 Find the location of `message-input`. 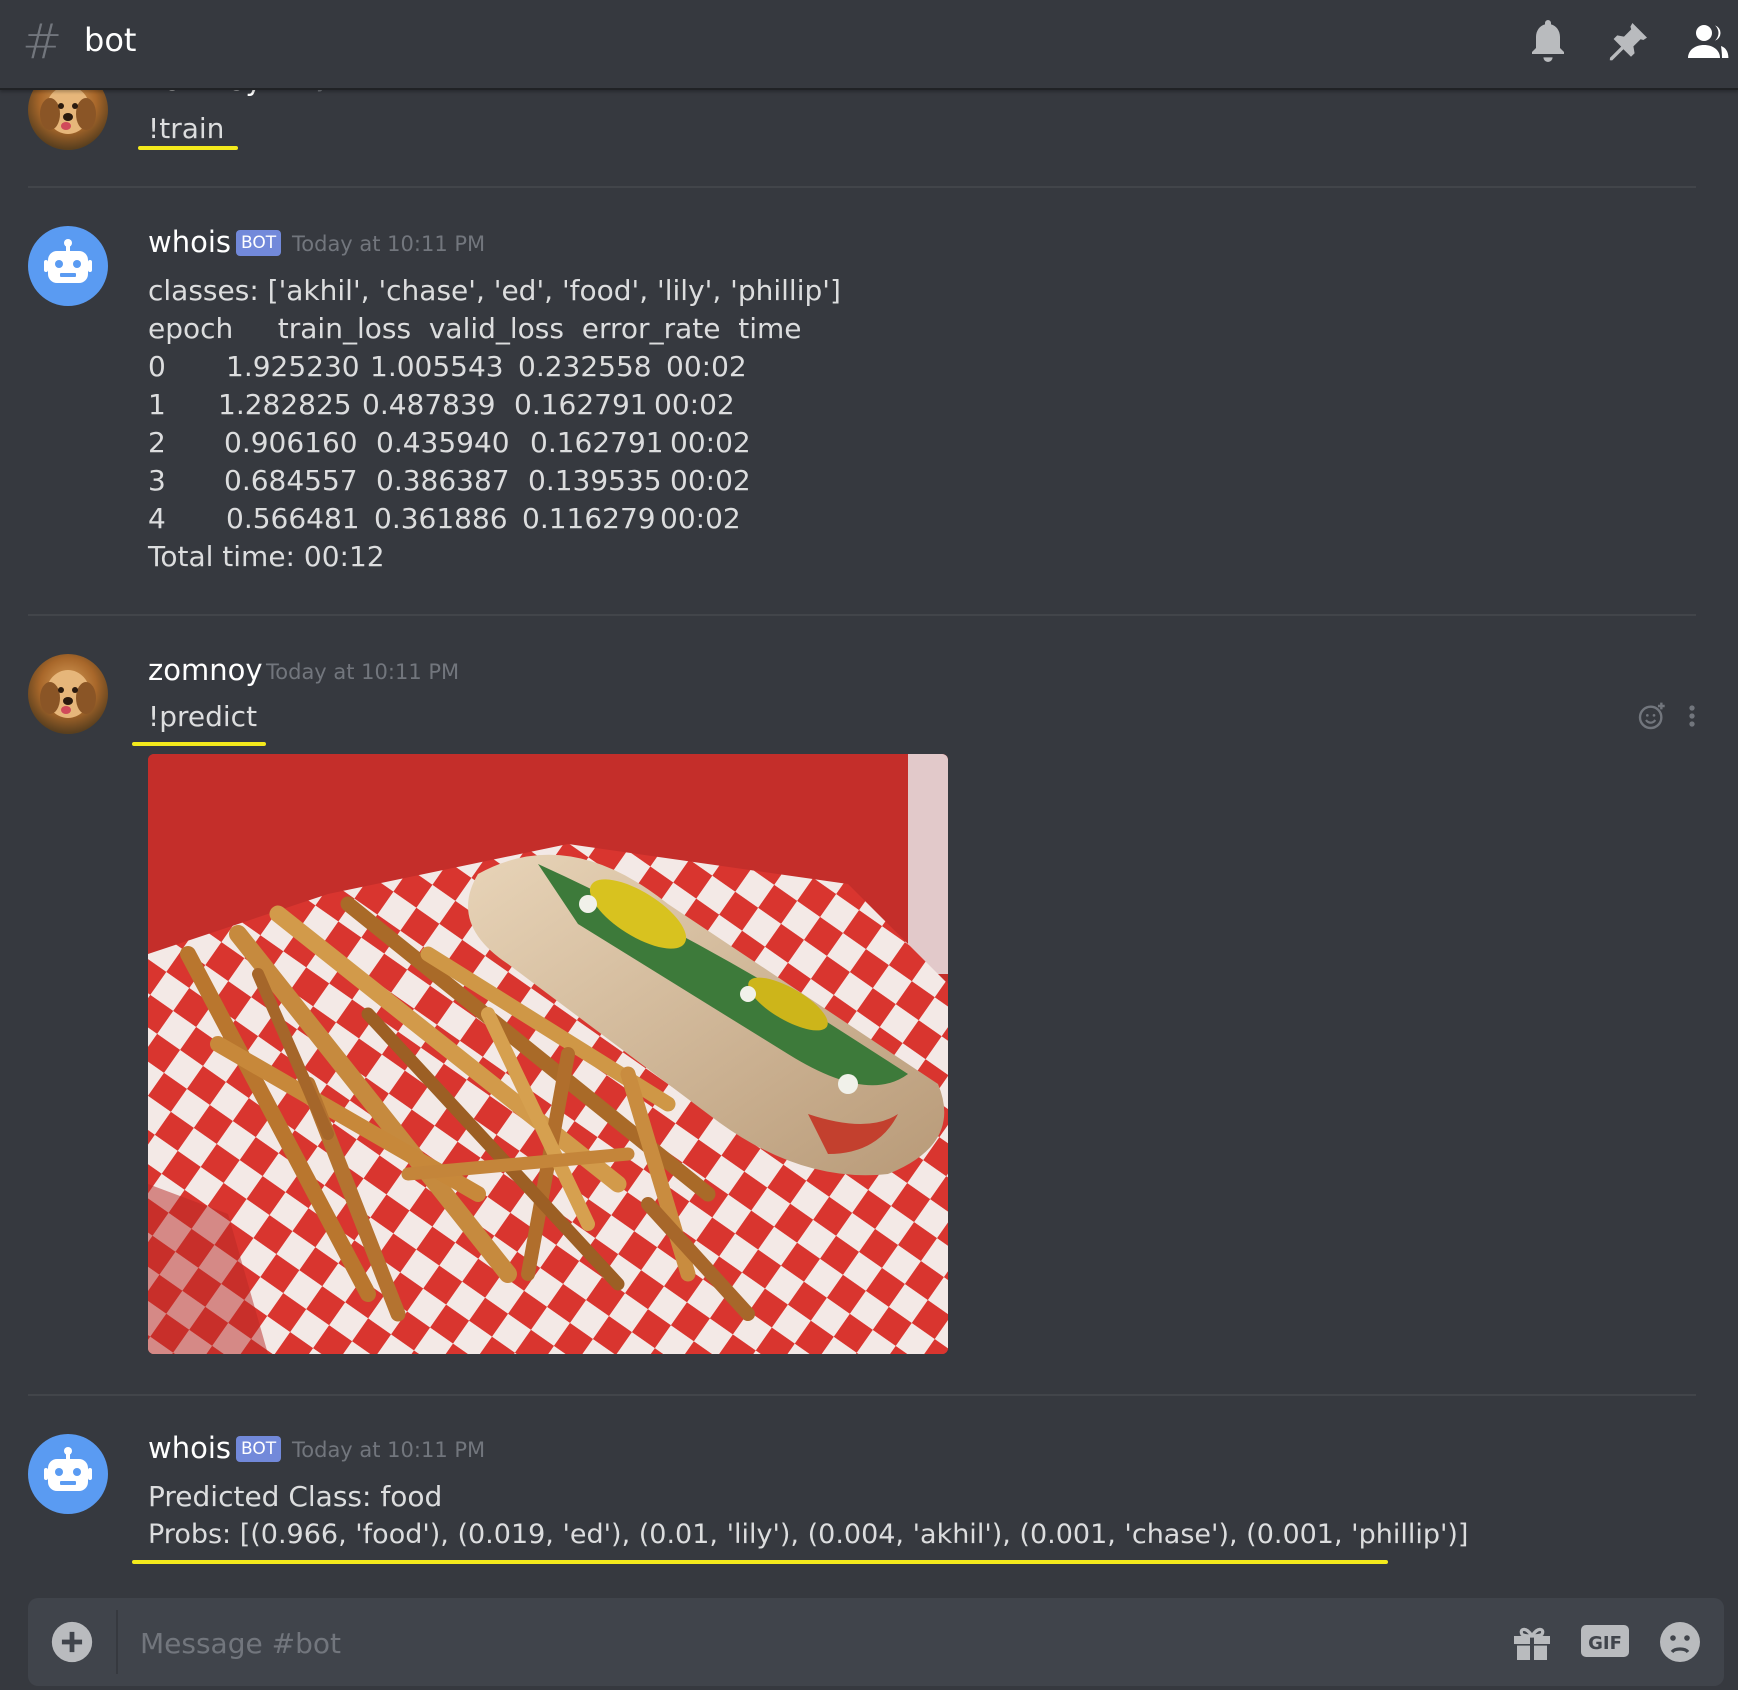

message-input is located at coordinates (780, 1643).